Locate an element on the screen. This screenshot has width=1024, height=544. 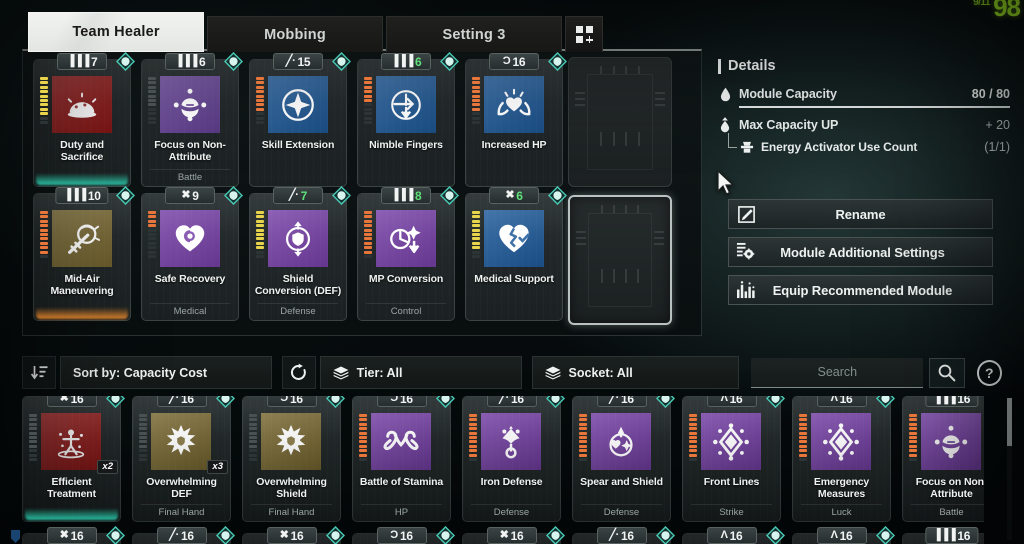
tier-filter-dropdown: Tier: All is located at coordinates (420, 372).